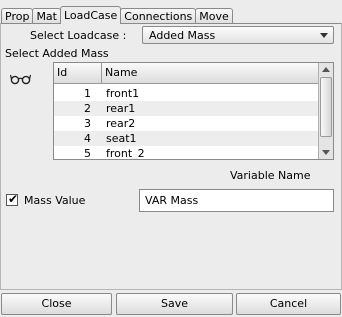 Image resolution: width=342 pixels, height=317 pixels. Describe the element at coordinates (78, 35) in the screenshot. I see `select-loadcase-label: Select Loadcase :` at that location.